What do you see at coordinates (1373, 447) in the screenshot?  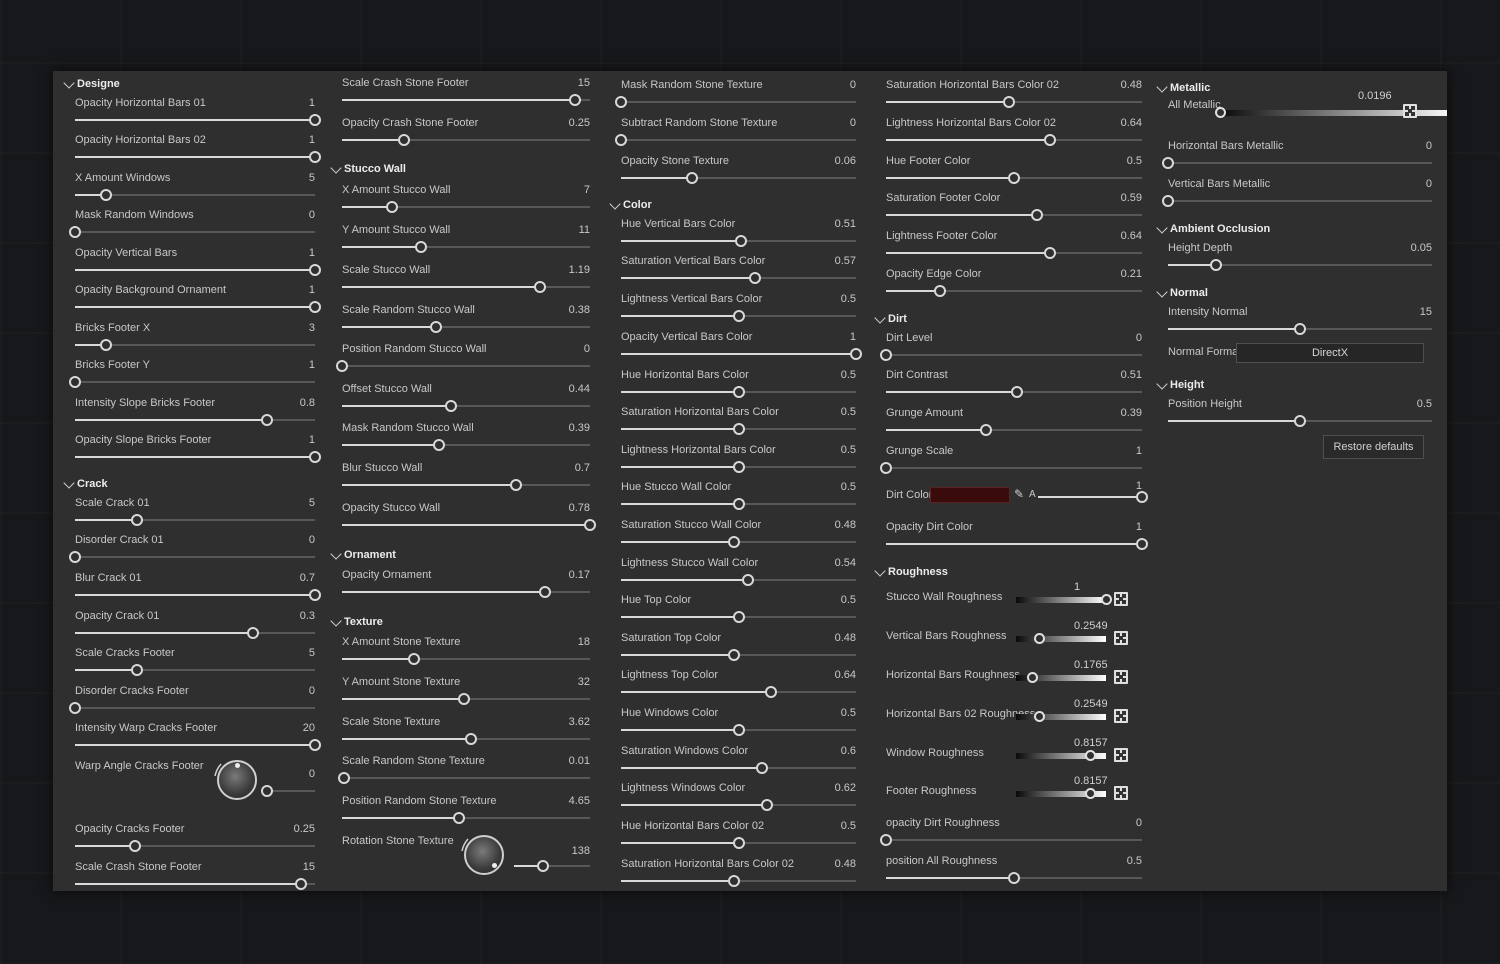 I see `restore-defaults-button: Restore defaults` at bounding box center [1373, 447].